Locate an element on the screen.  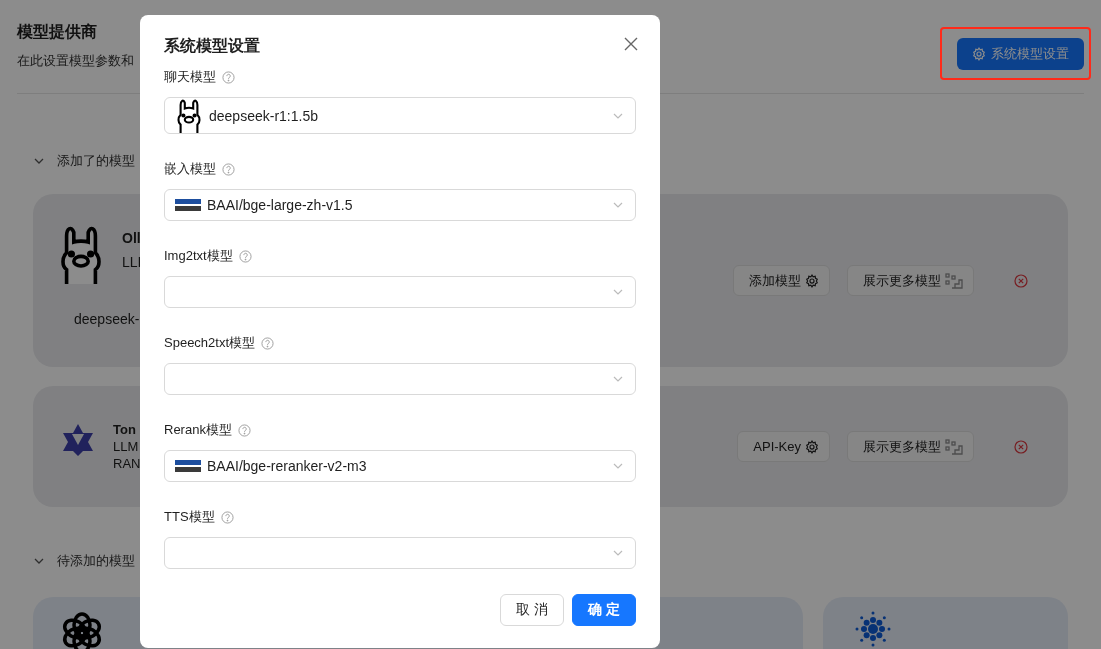
model-select: BAAI/bge-large-zh-v1.5 is located at coordinates (400, 205).